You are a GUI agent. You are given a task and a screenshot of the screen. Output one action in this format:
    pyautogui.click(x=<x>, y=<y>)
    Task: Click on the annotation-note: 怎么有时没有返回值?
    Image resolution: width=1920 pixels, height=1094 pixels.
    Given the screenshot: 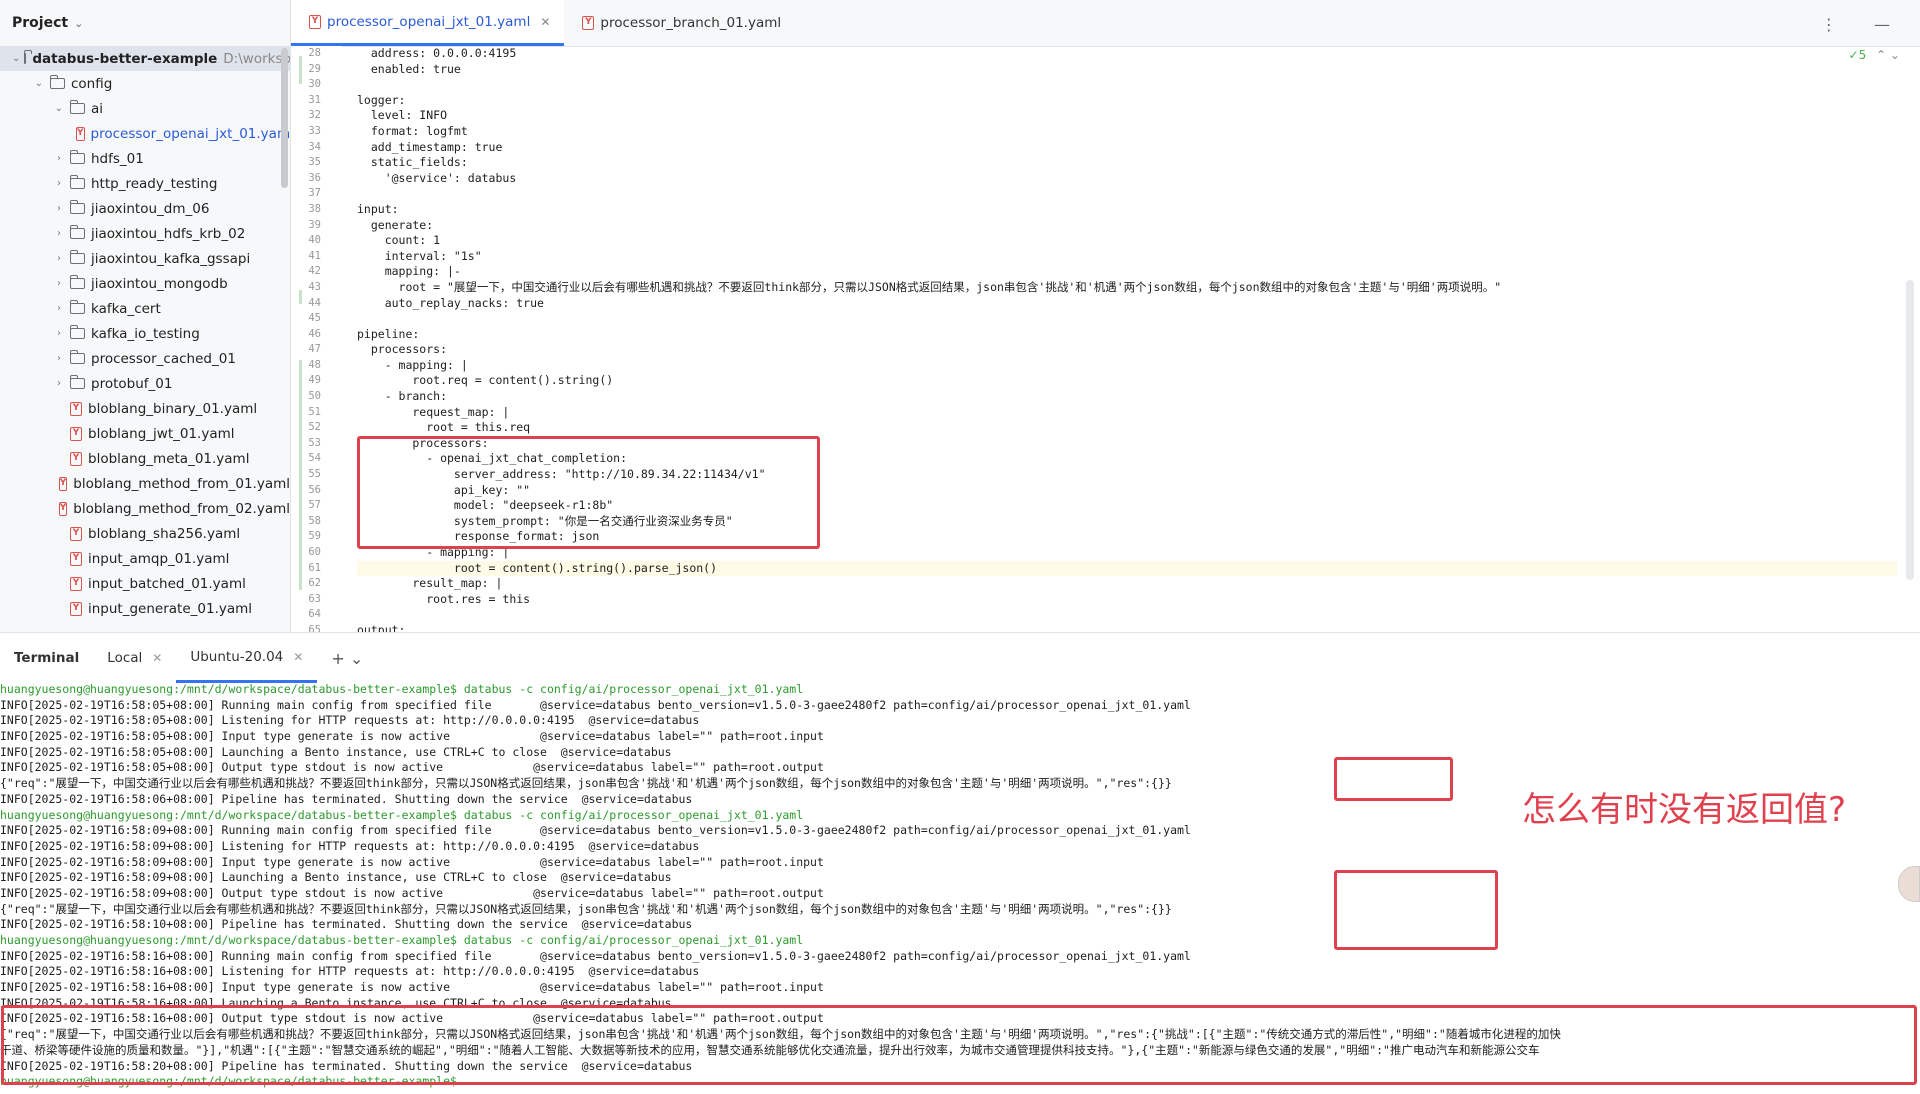 What is the action you would take?
    pyautogui.click(x=1684, y=810)
    